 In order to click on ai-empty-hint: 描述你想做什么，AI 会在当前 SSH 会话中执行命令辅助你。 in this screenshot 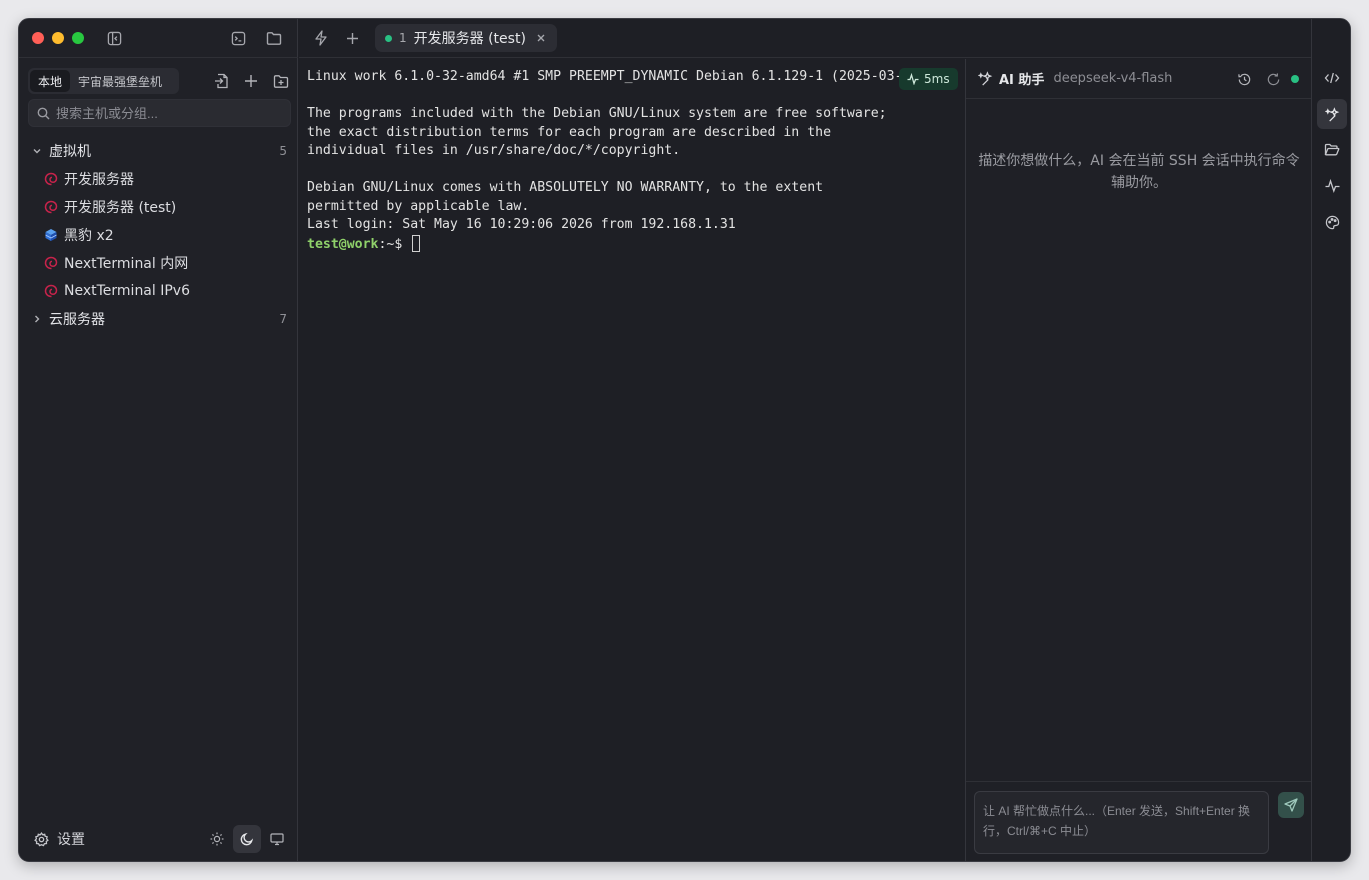, I will do `click(1139, 172)`.